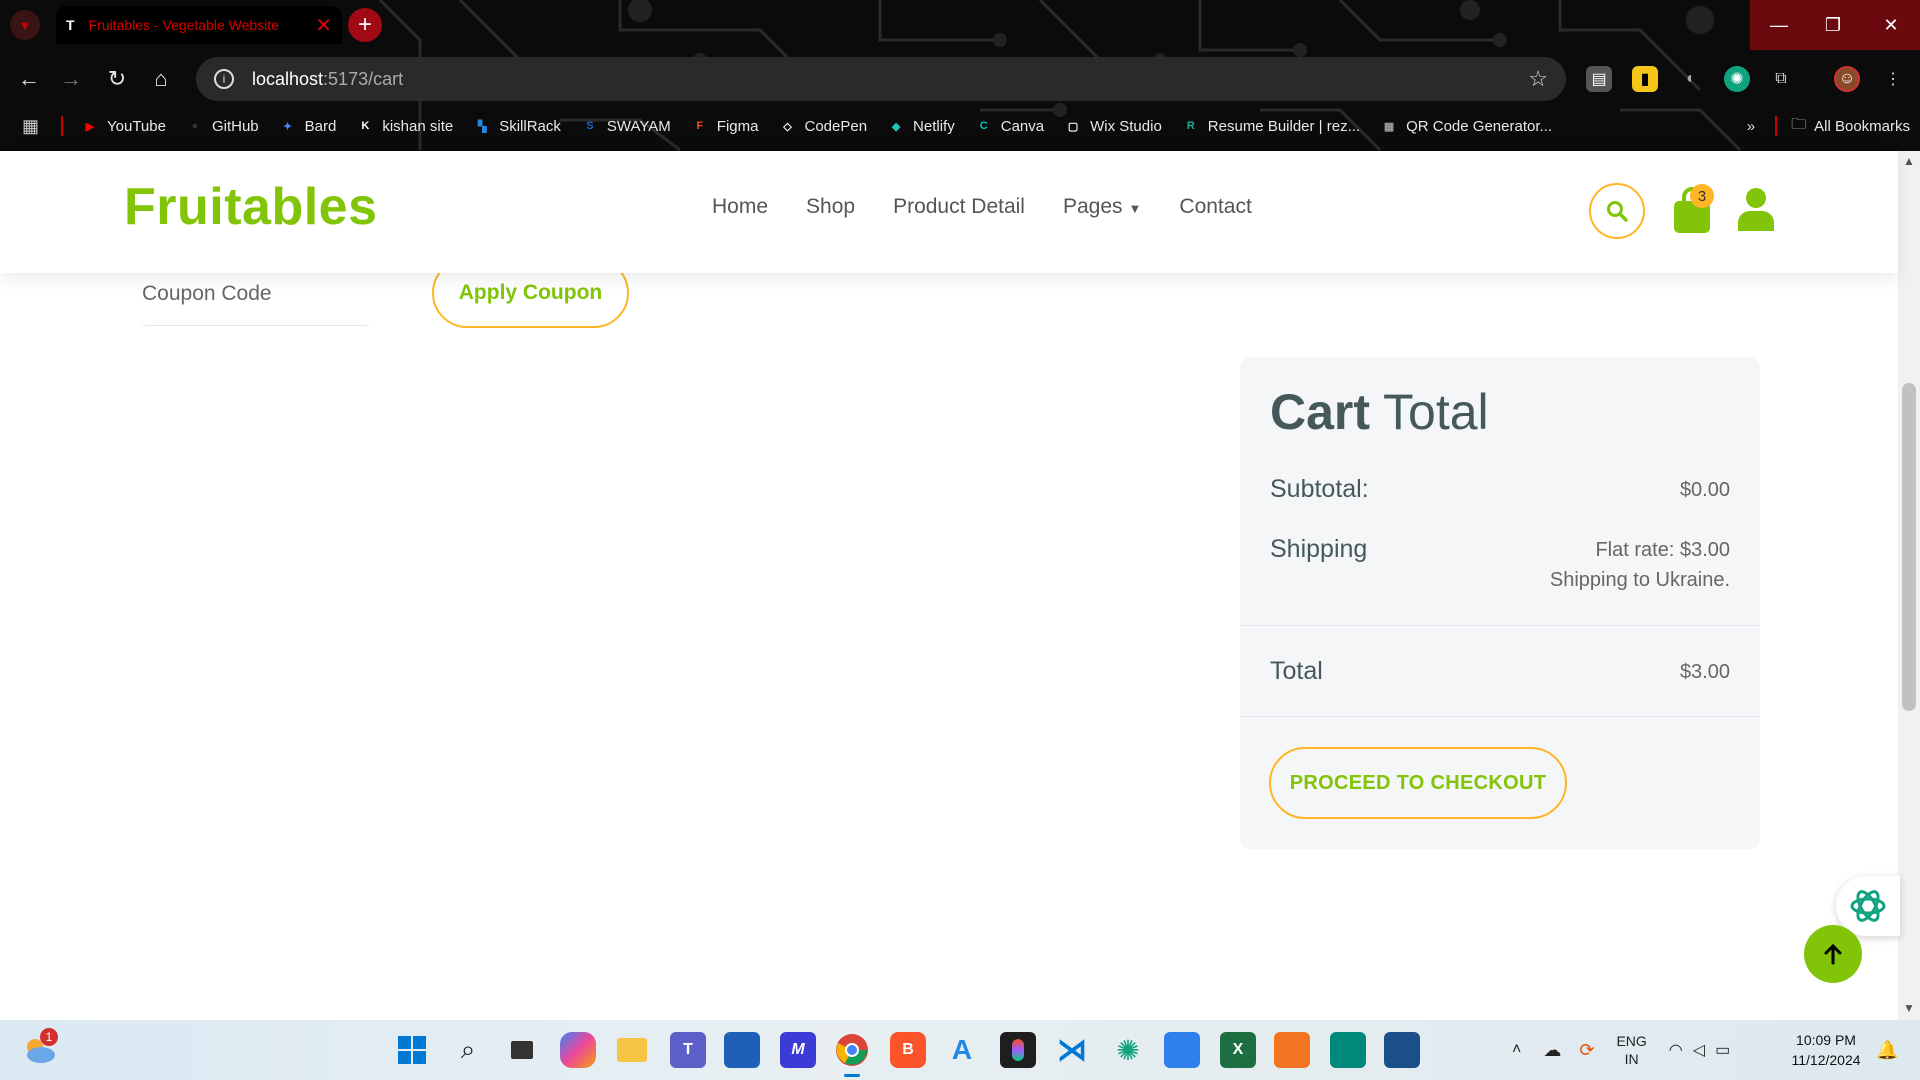  Describe the element at coordinates (1516, 1050) in the screenshot. I see `chevron-up-icon: ˄` at that location.